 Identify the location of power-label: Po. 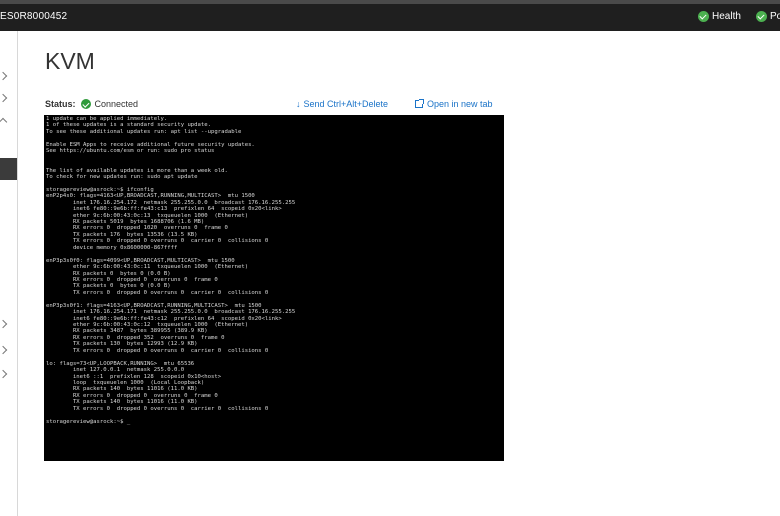
(775, 16).